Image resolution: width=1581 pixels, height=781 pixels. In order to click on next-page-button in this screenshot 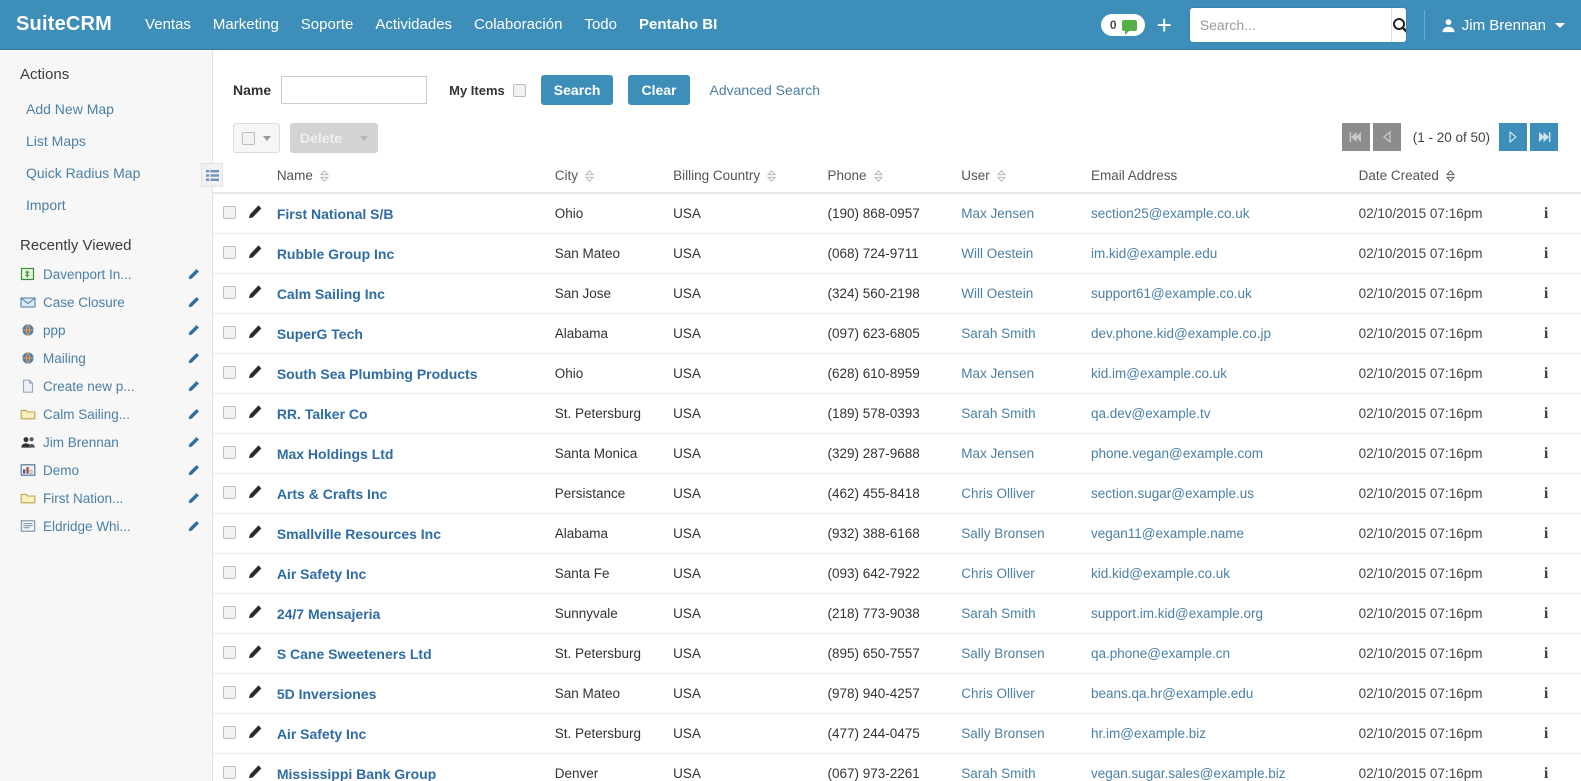, I will do `click(1513, 137)`.